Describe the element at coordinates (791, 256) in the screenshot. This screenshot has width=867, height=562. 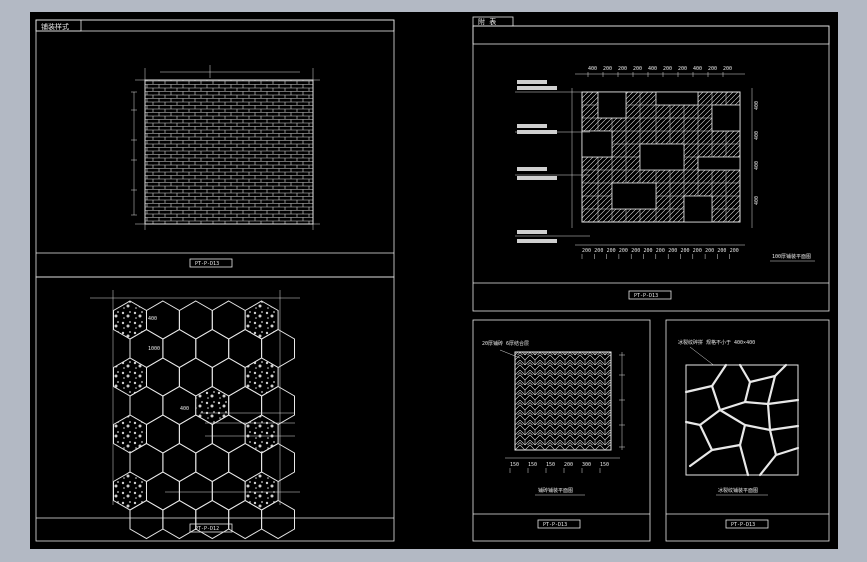
I see `plan-caption: 100厚铺装平面图` at that location.